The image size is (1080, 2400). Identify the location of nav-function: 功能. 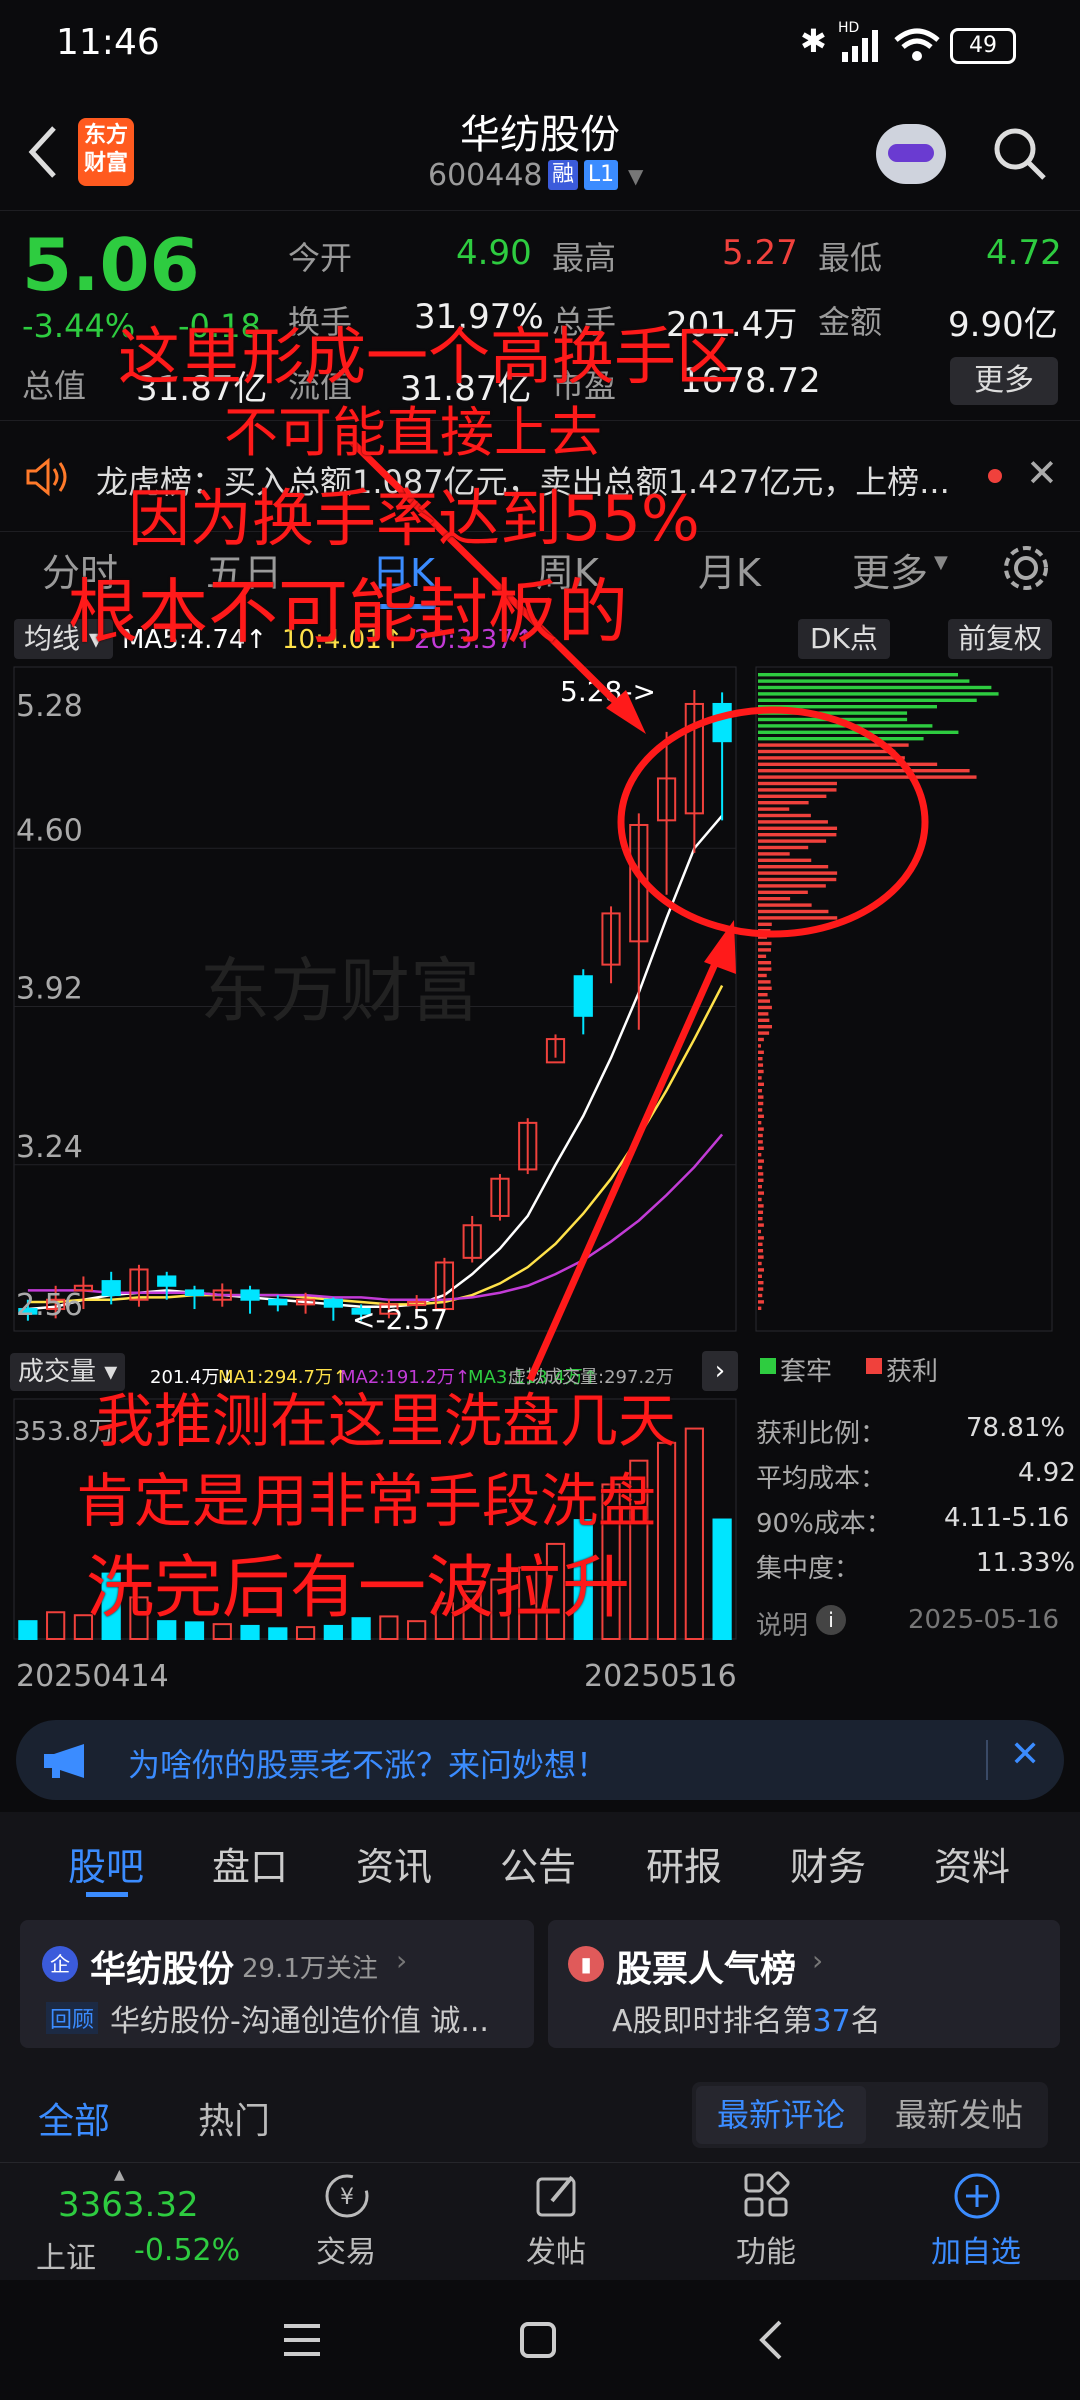
(766, 2222).